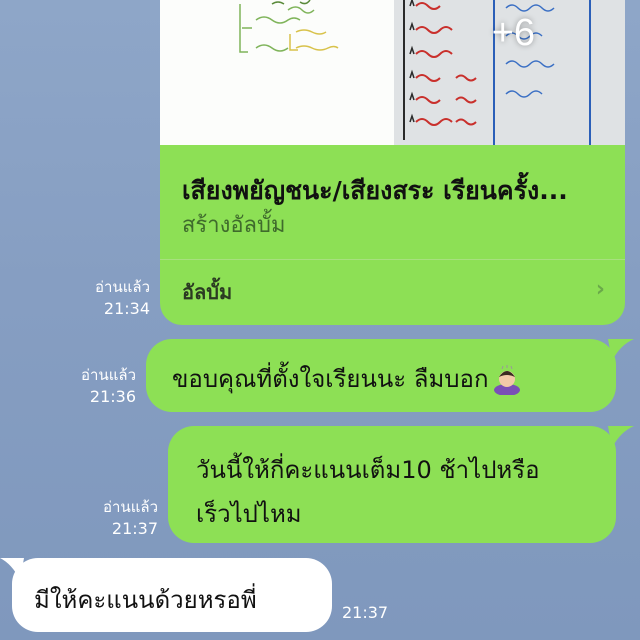 The image size is (640, 640). I want to click on person-bowing-emoji-icon, so click(507, 380).